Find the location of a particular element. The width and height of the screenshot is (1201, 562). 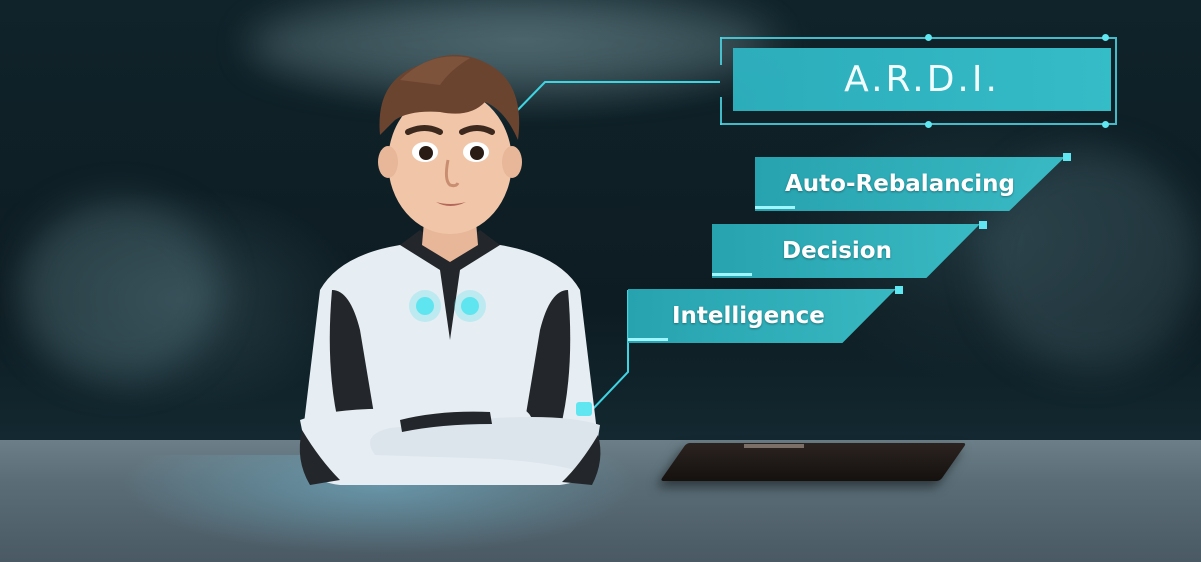

title-banner: A.R.D.I. is located at coordinates (922, 79).